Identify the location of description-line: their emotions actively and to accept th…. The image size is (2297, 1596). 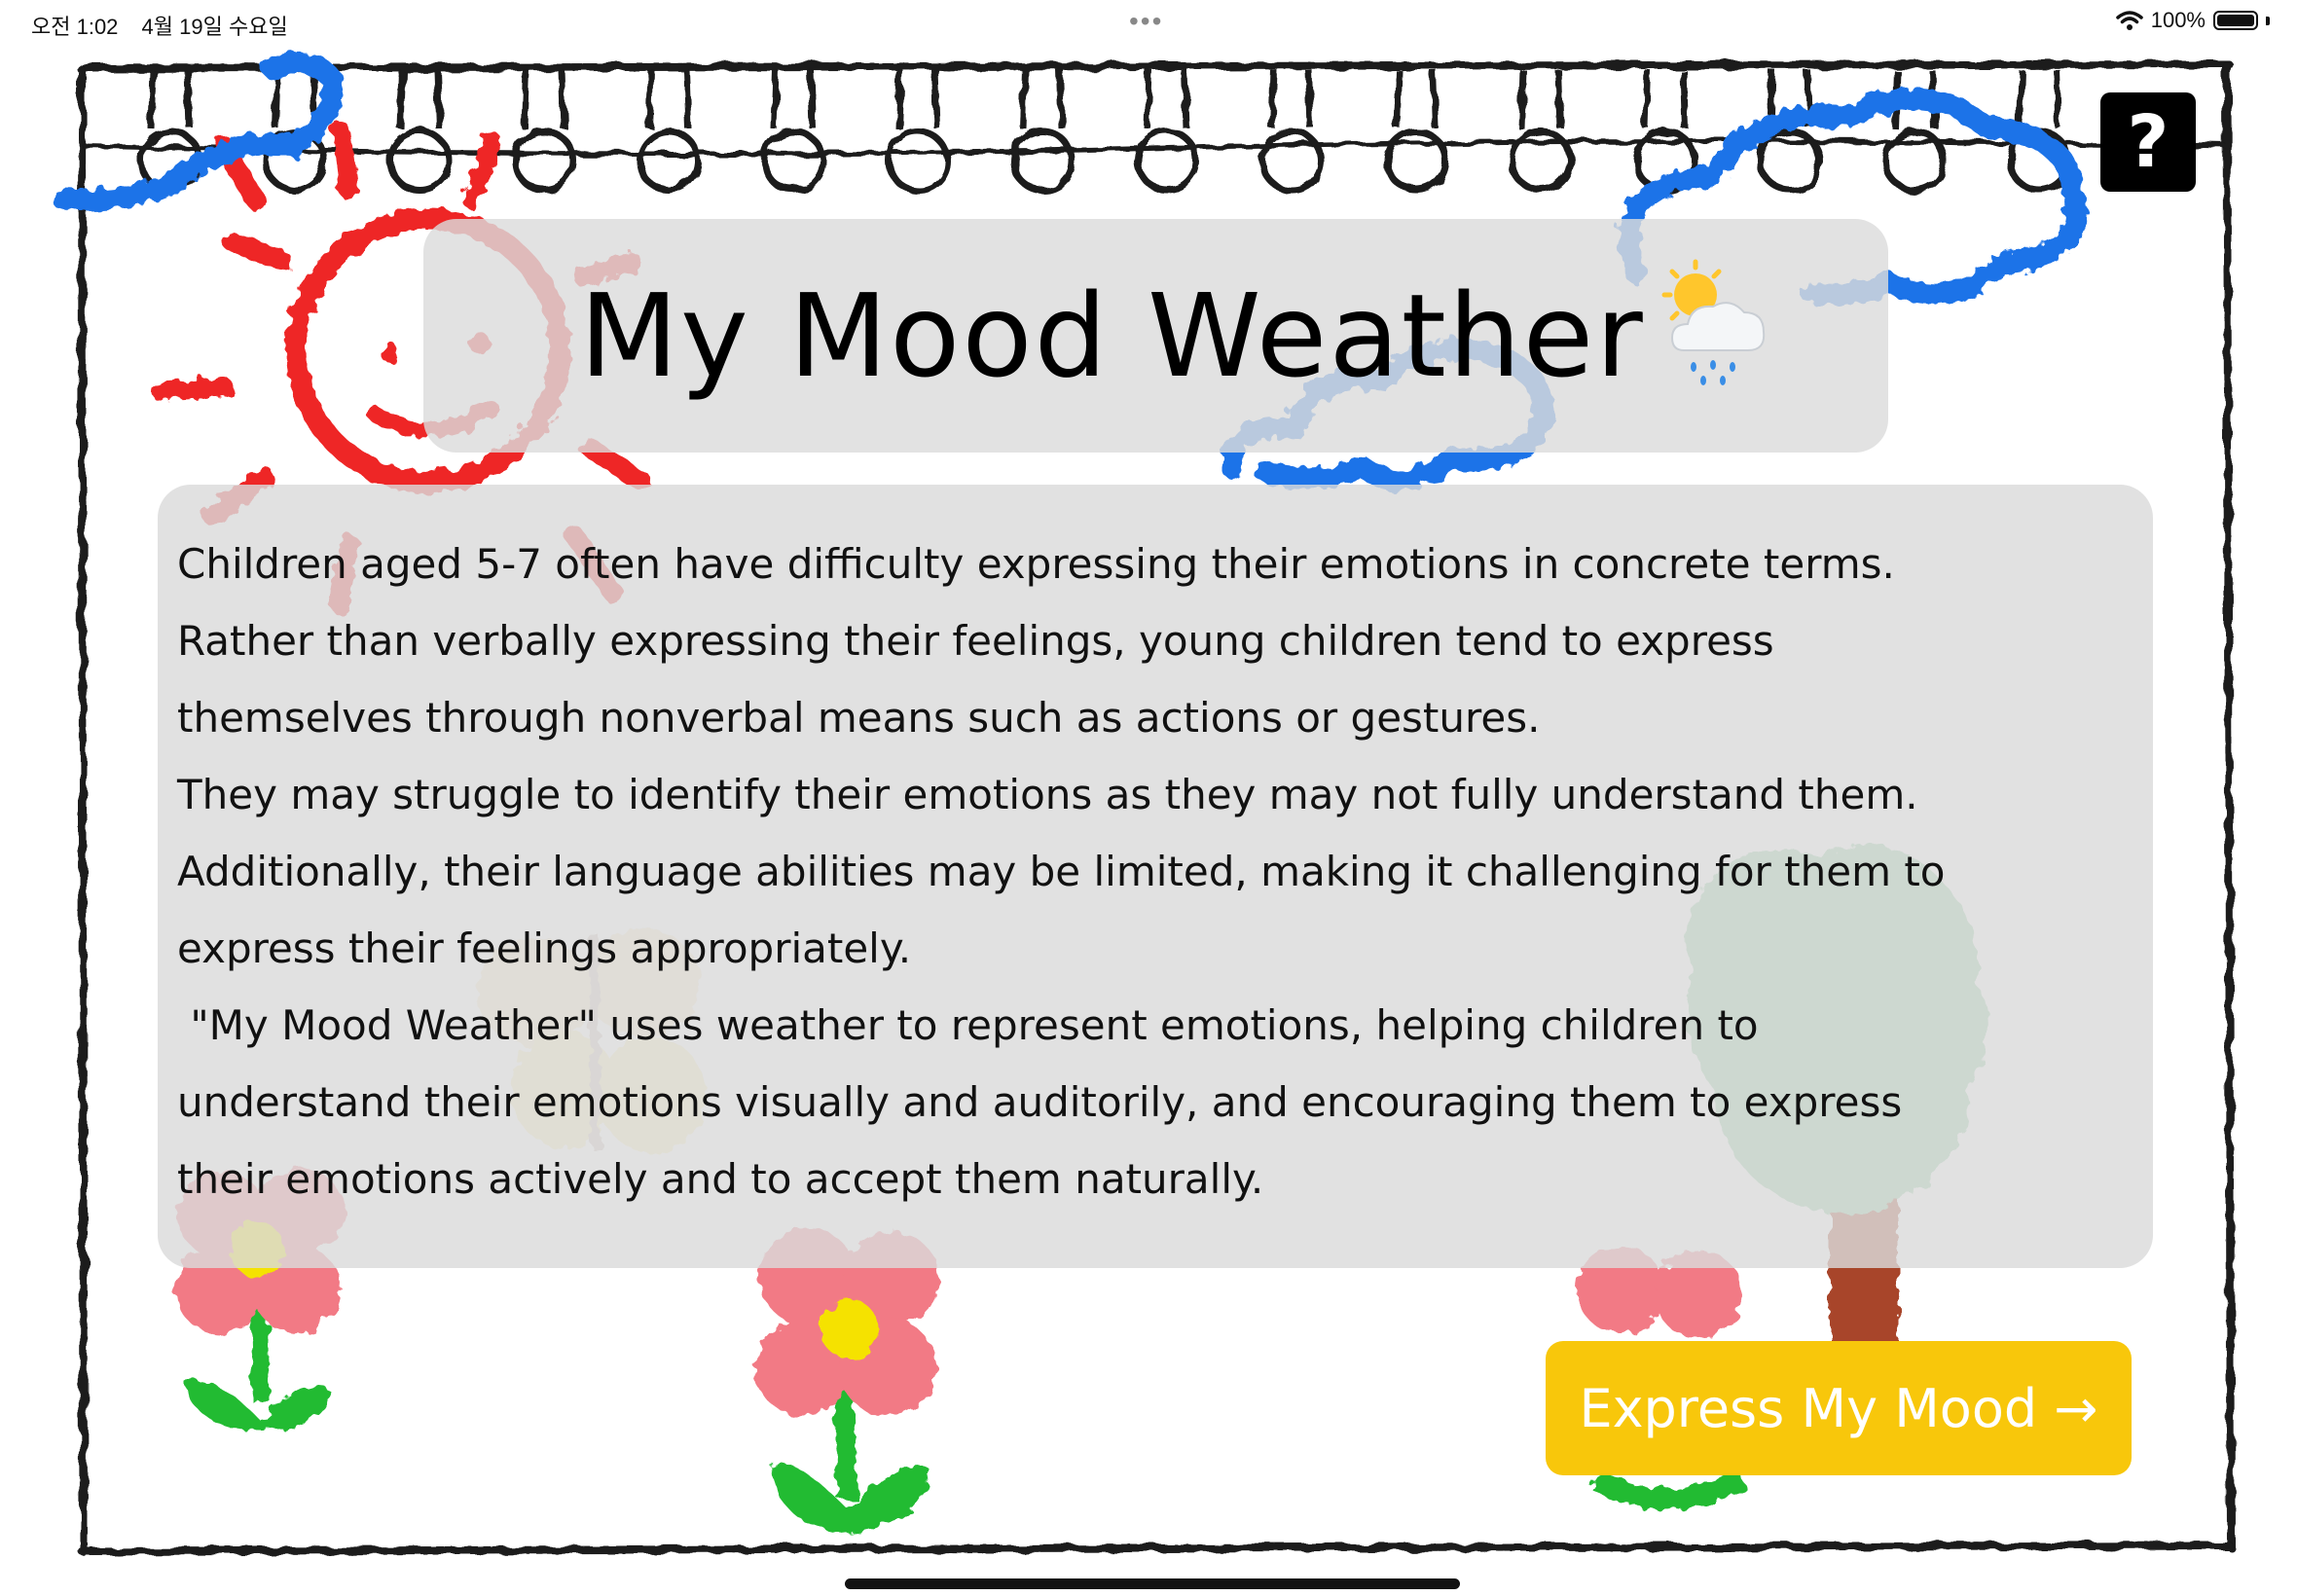
(720, 1179).